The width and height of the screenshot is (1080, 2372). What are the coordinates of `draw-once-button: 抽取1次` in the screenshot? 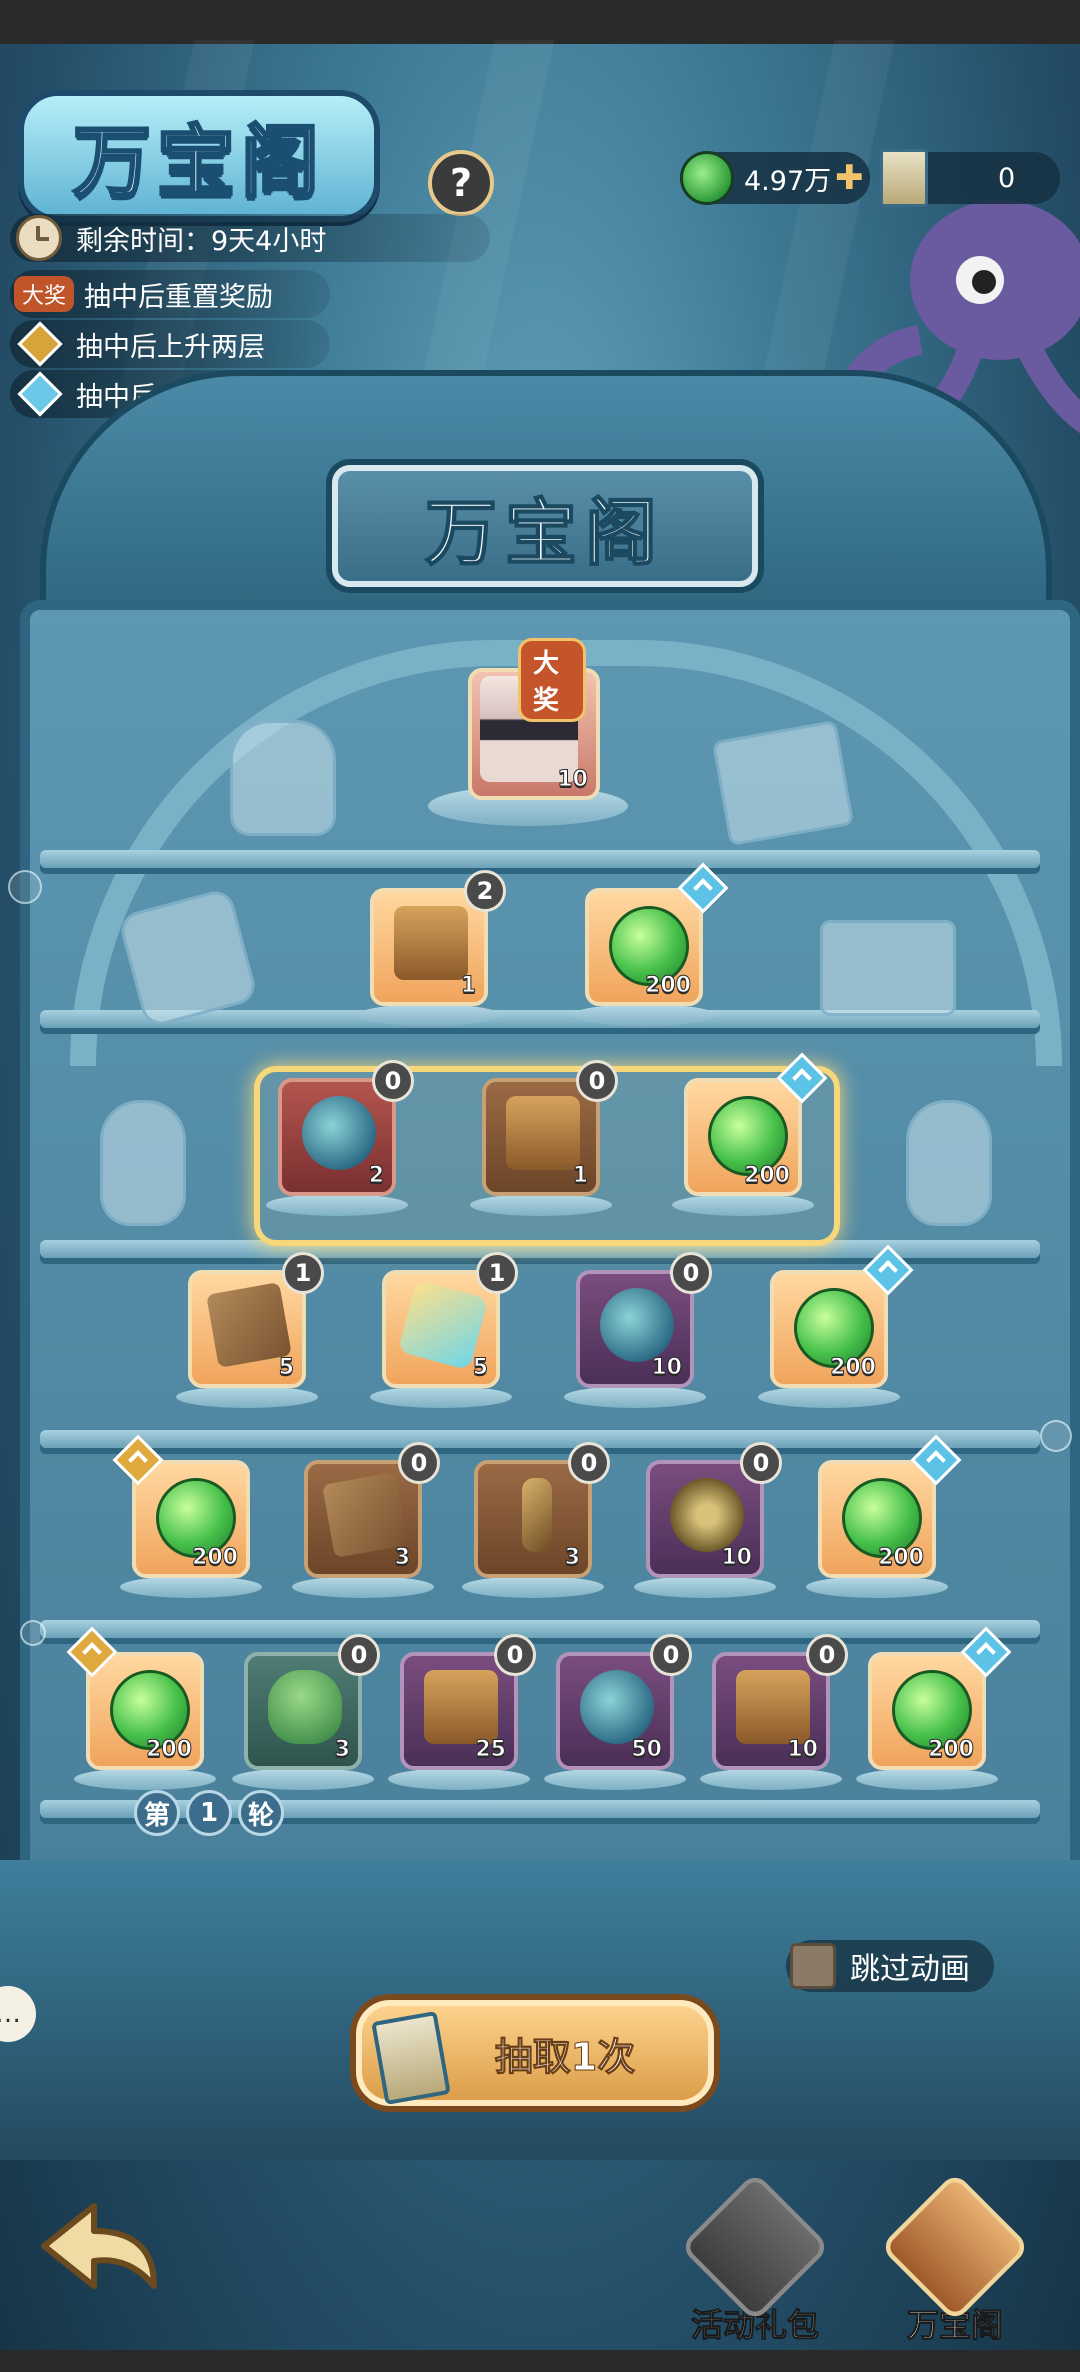 It's located at (535, 2053).